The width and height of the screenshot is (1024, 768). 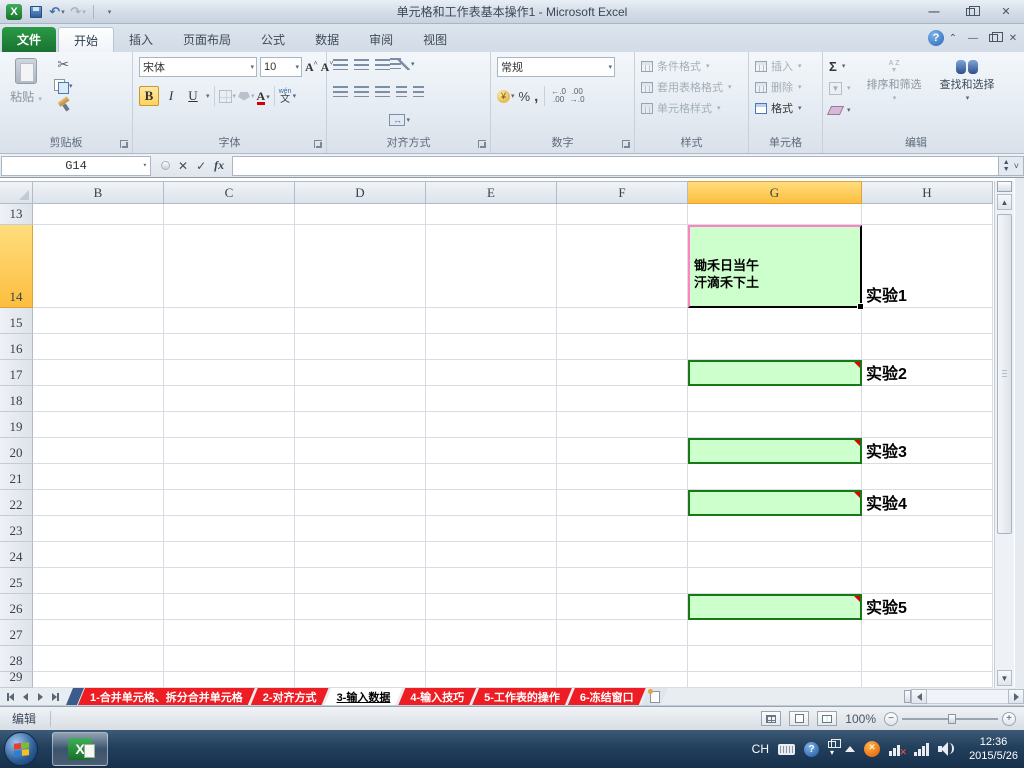 What do you see at coordinates (799, 718) in the screenshot?
I see `page-layout-view-button` at bounding box center [799, 718].